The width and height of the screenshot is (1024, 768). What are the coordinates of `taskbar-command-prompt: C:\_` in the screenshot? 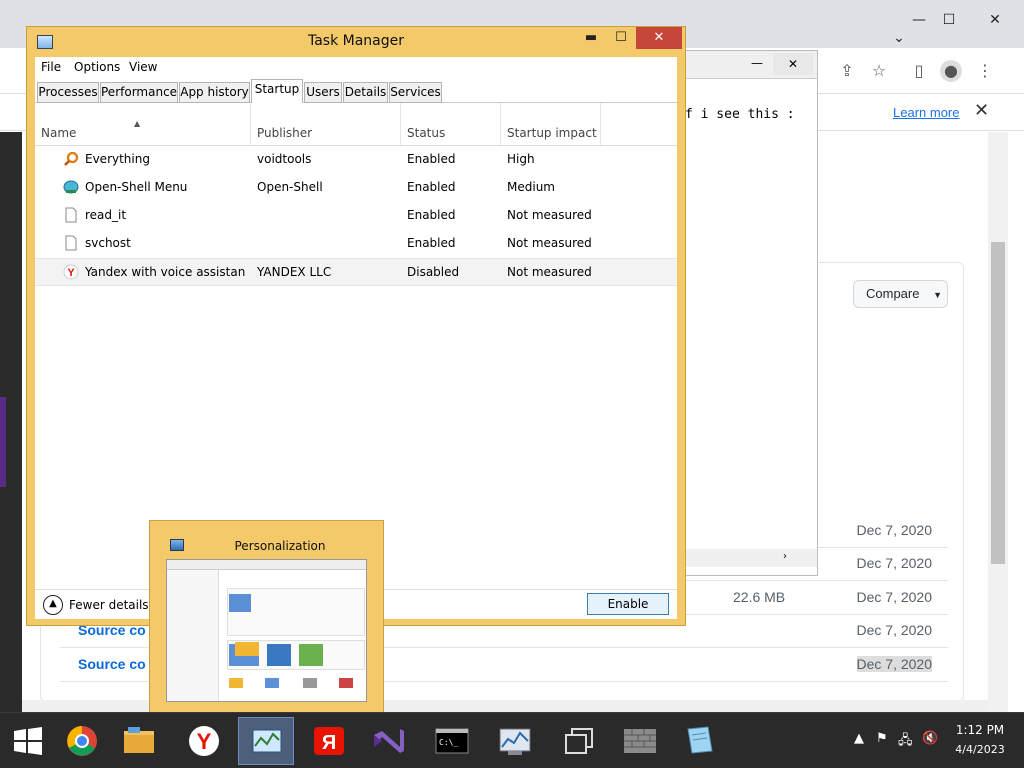 It's located at (452, 741).